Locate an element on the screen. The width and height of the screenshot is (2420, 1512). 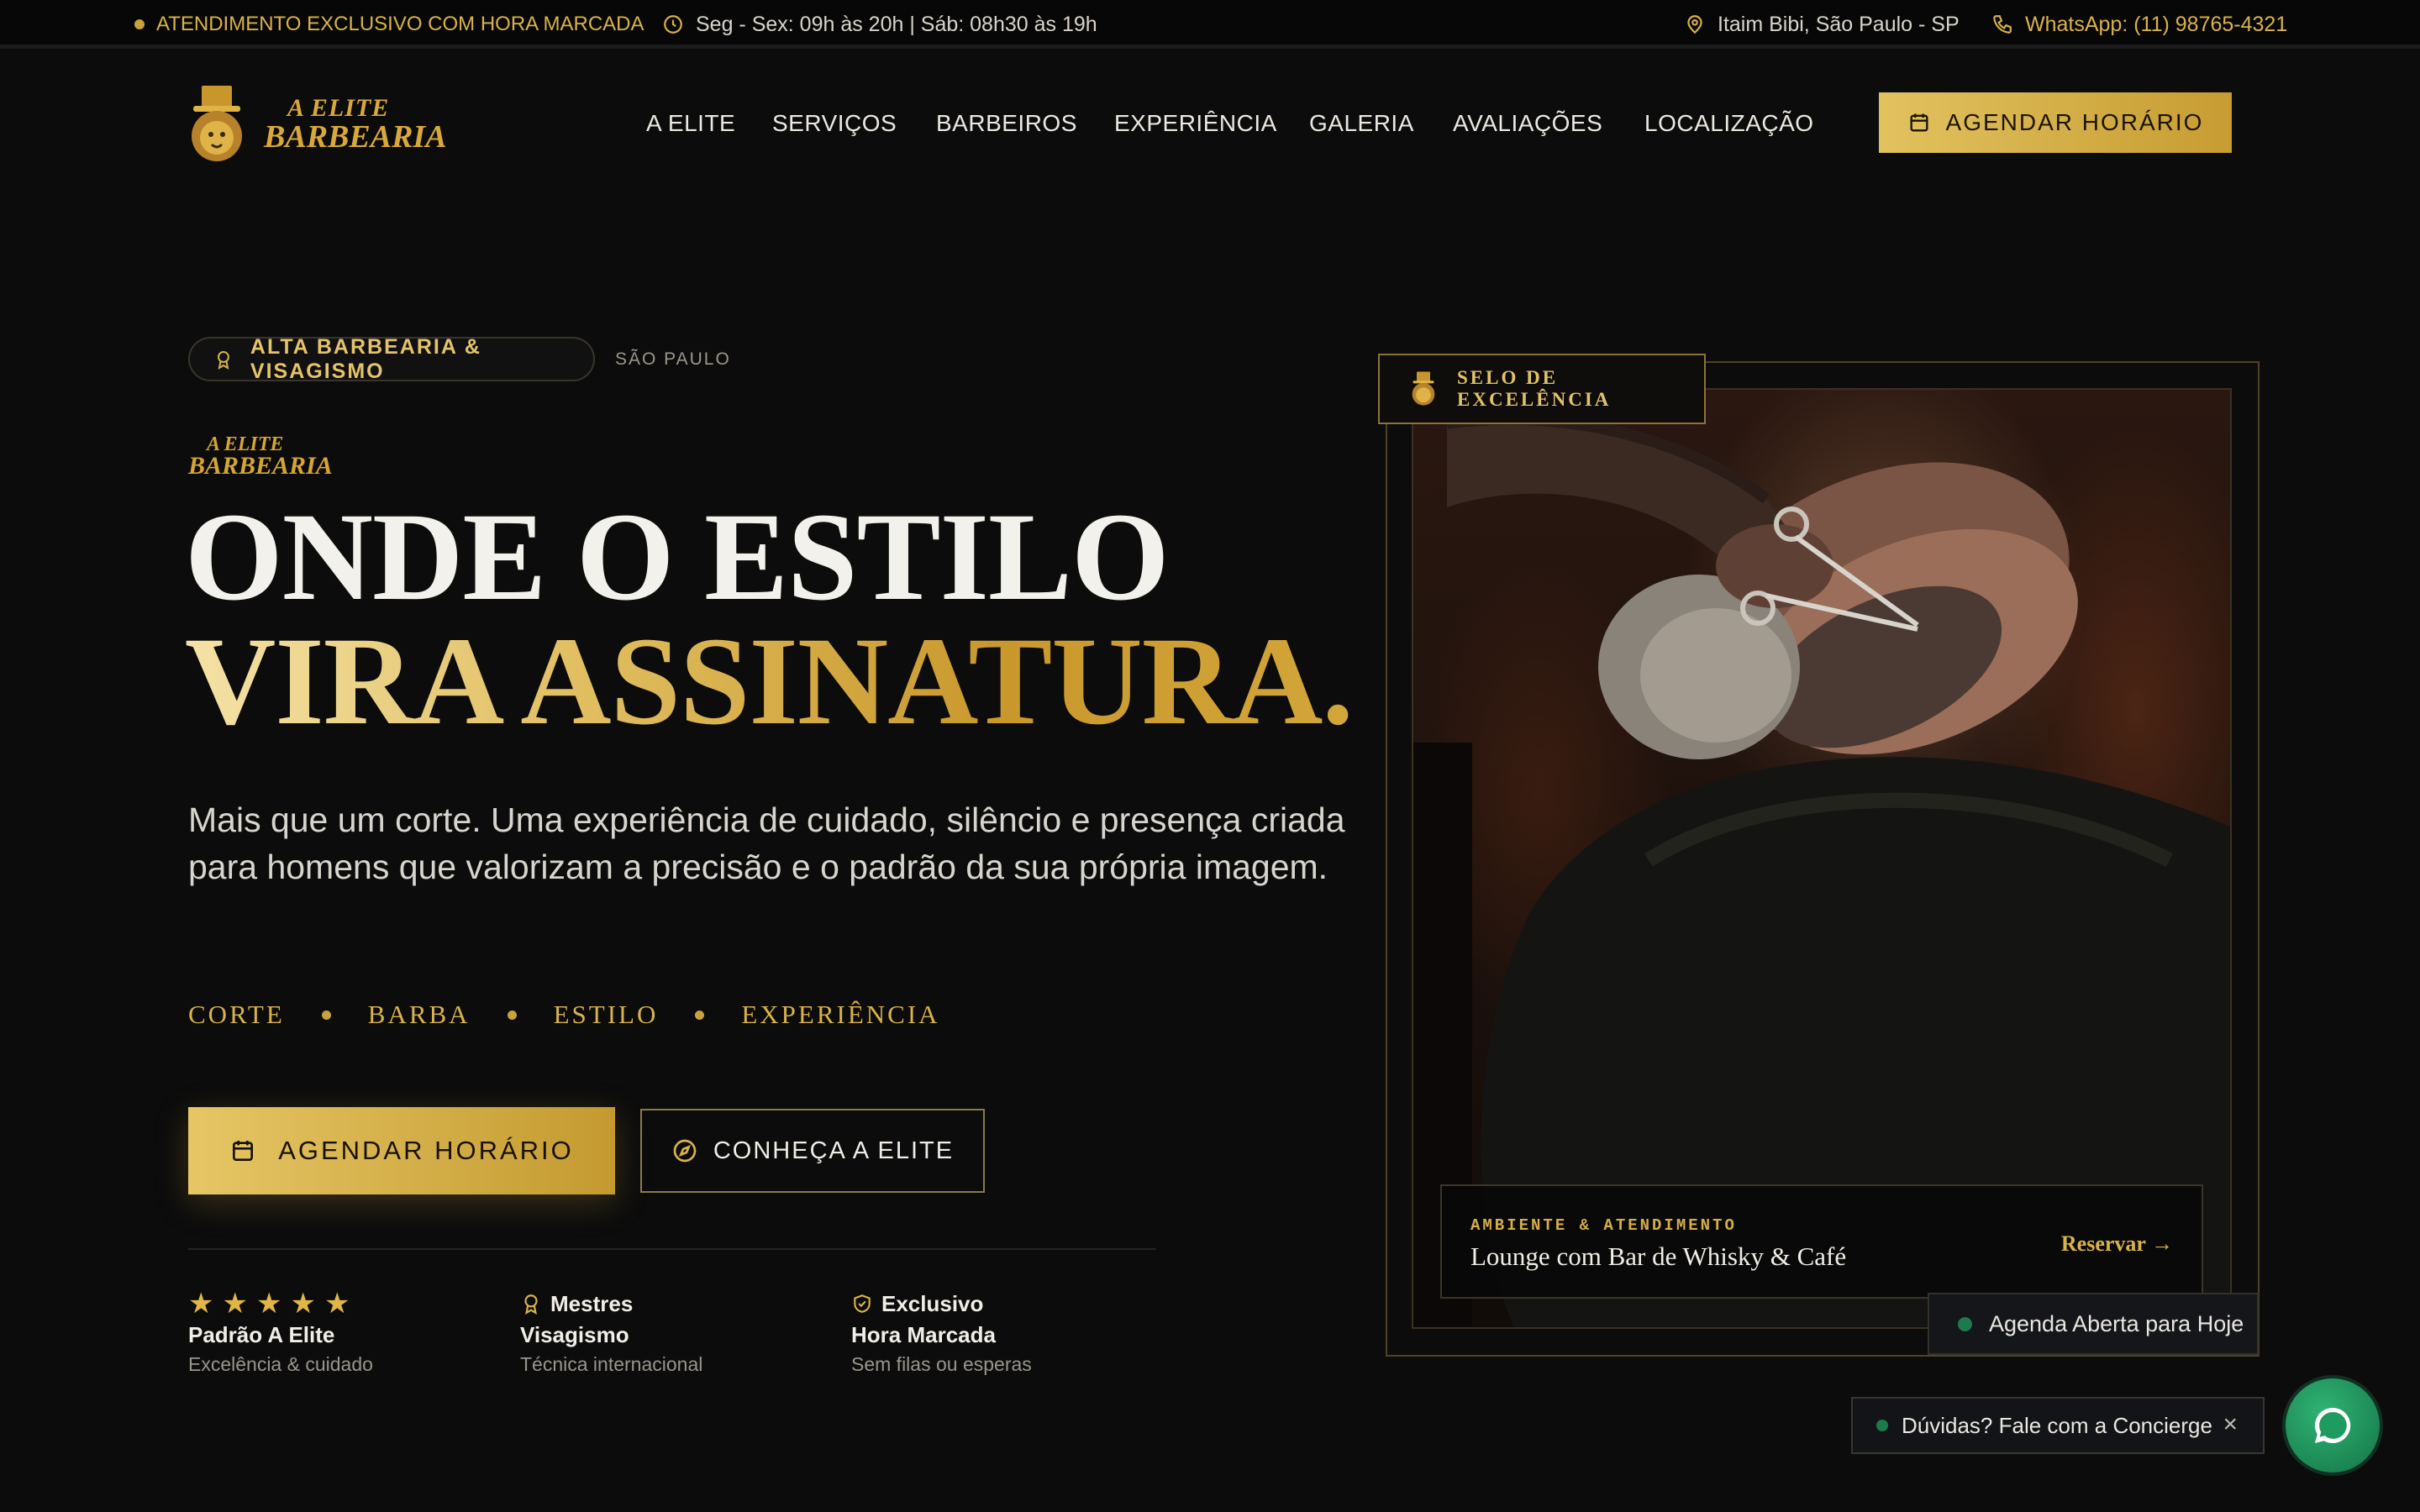
tag-experiencia: EXPERIÊNCIA is located at coordinates (840, 1014).